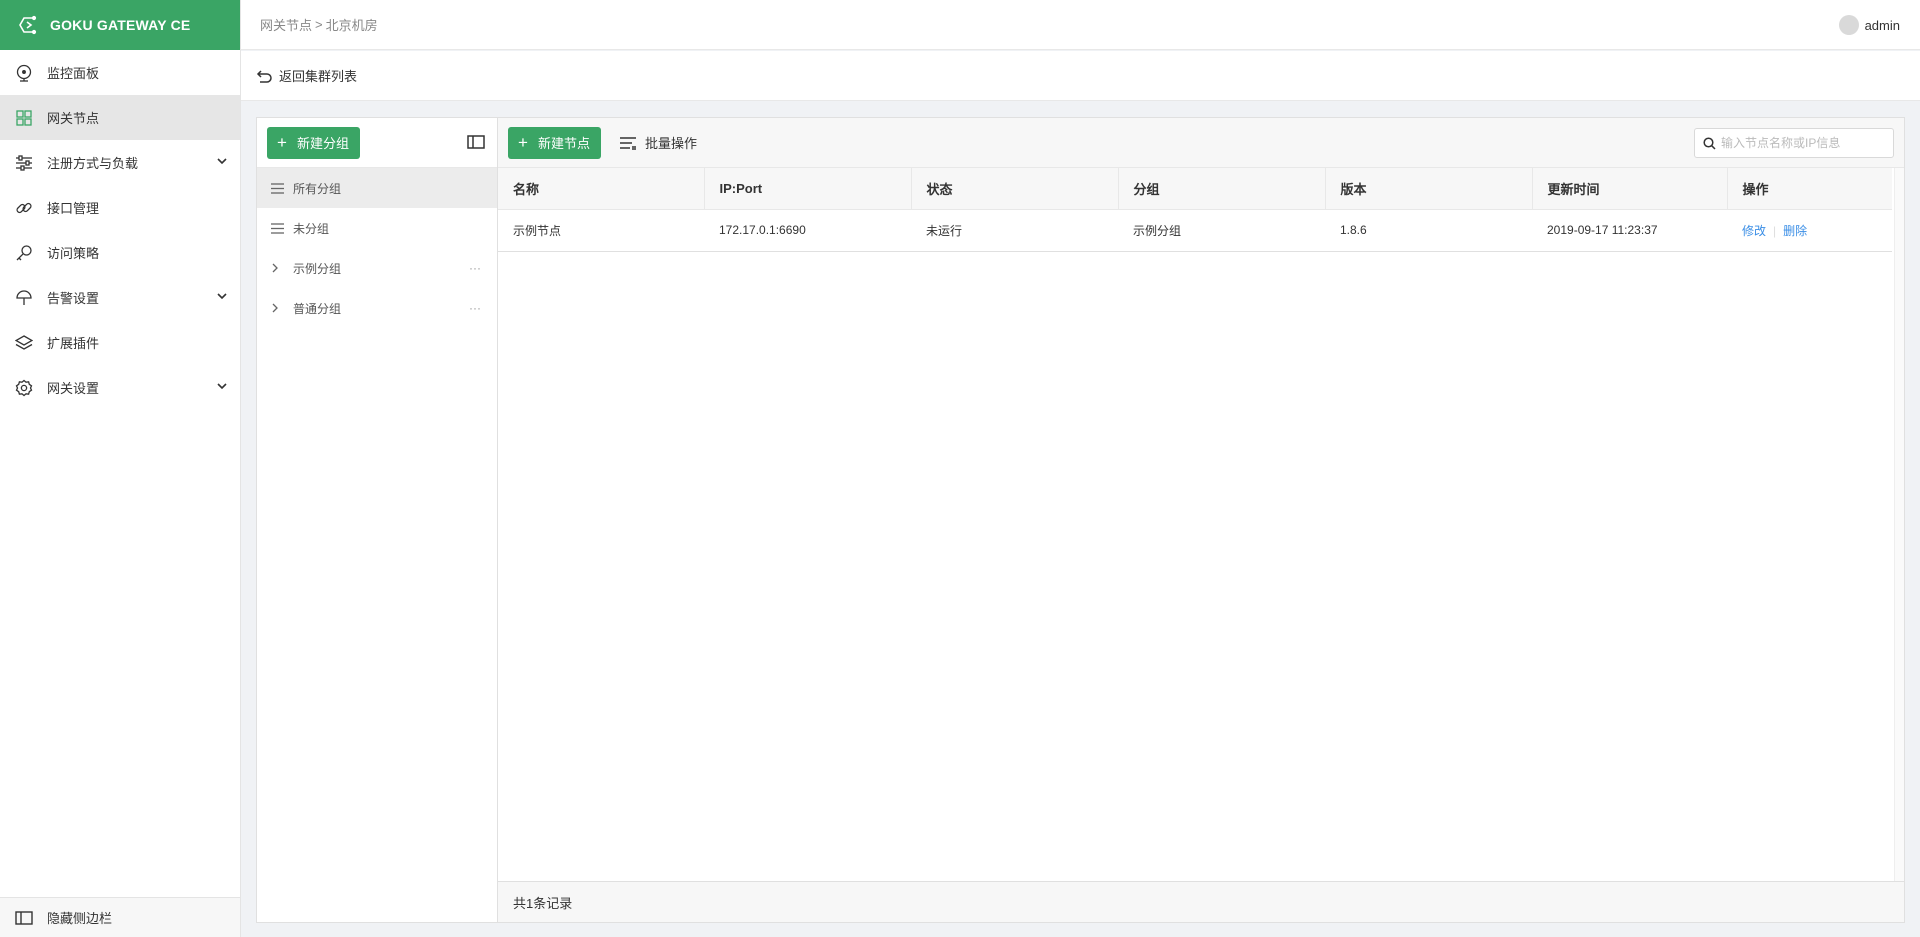  I want to click on back-bar: 返回集群列表, so click(1080, 76).